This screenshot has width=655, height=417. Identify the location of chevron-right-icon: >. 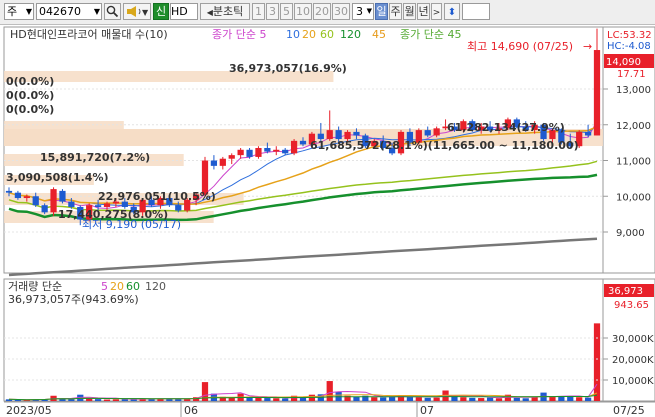
(436, 13).